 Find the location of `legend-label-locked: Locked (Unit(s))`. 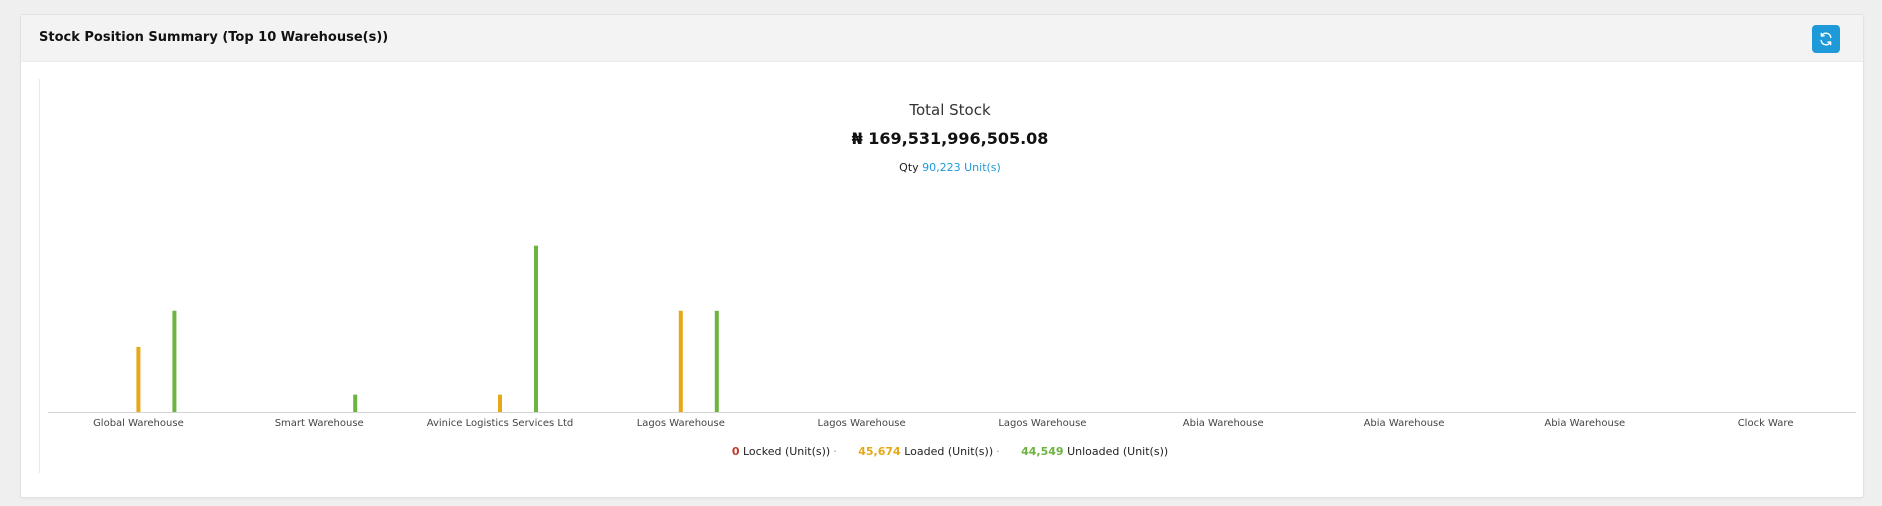

legend-label-locked: Locked (Unit(s)) is located at coordinates (787, 451).